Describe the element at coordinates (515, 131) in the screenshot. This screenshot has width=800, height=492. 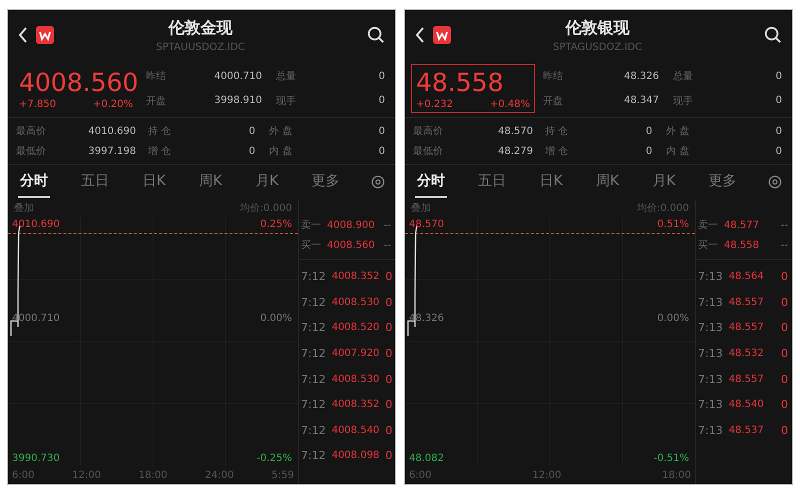
I see `stat-value: 48.570` at that location.